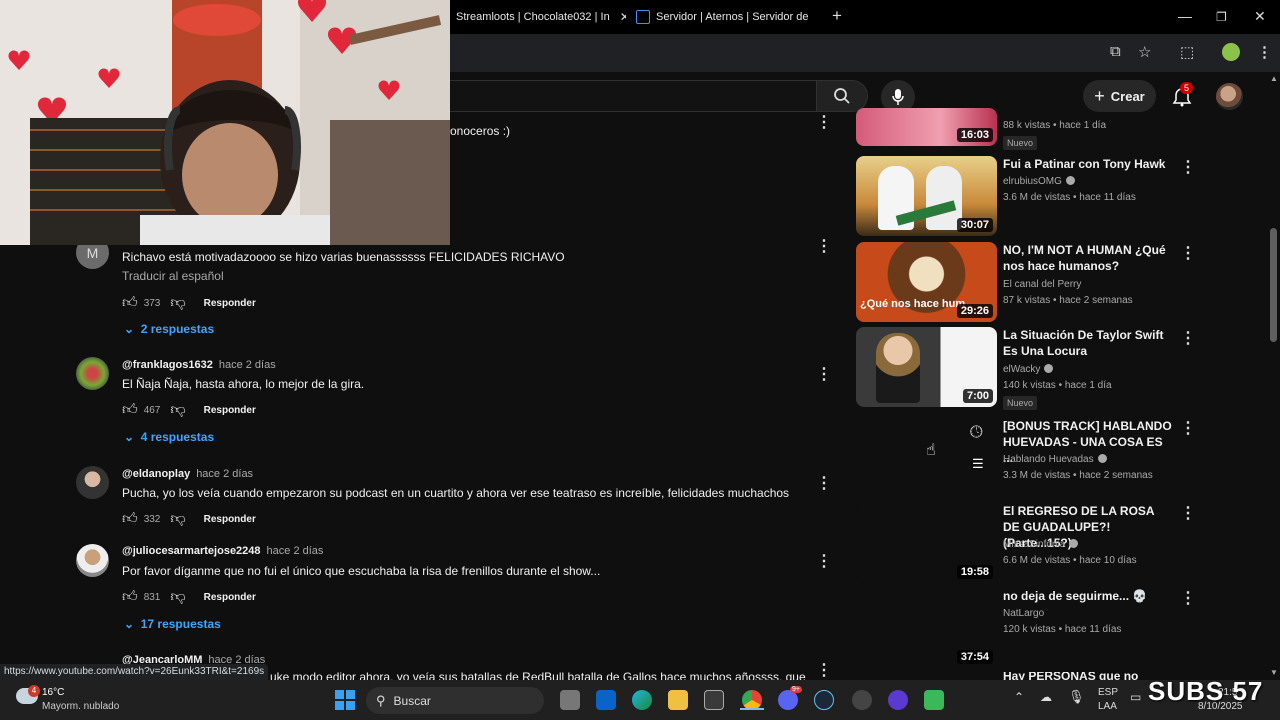 This screenshot has height=720, width=1280. I want to click on weather-temp: 16°C, so click(53, 692).